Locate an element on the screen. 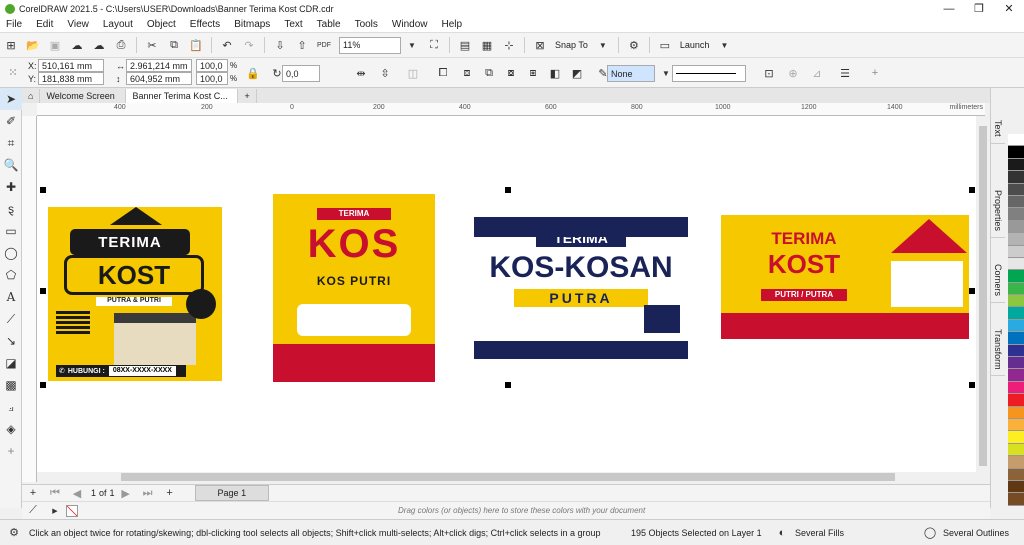 The width and height of the screenshot is (1024, 545). zoom-dropdown-icon: ▼ is located at coordinates (412, 45).